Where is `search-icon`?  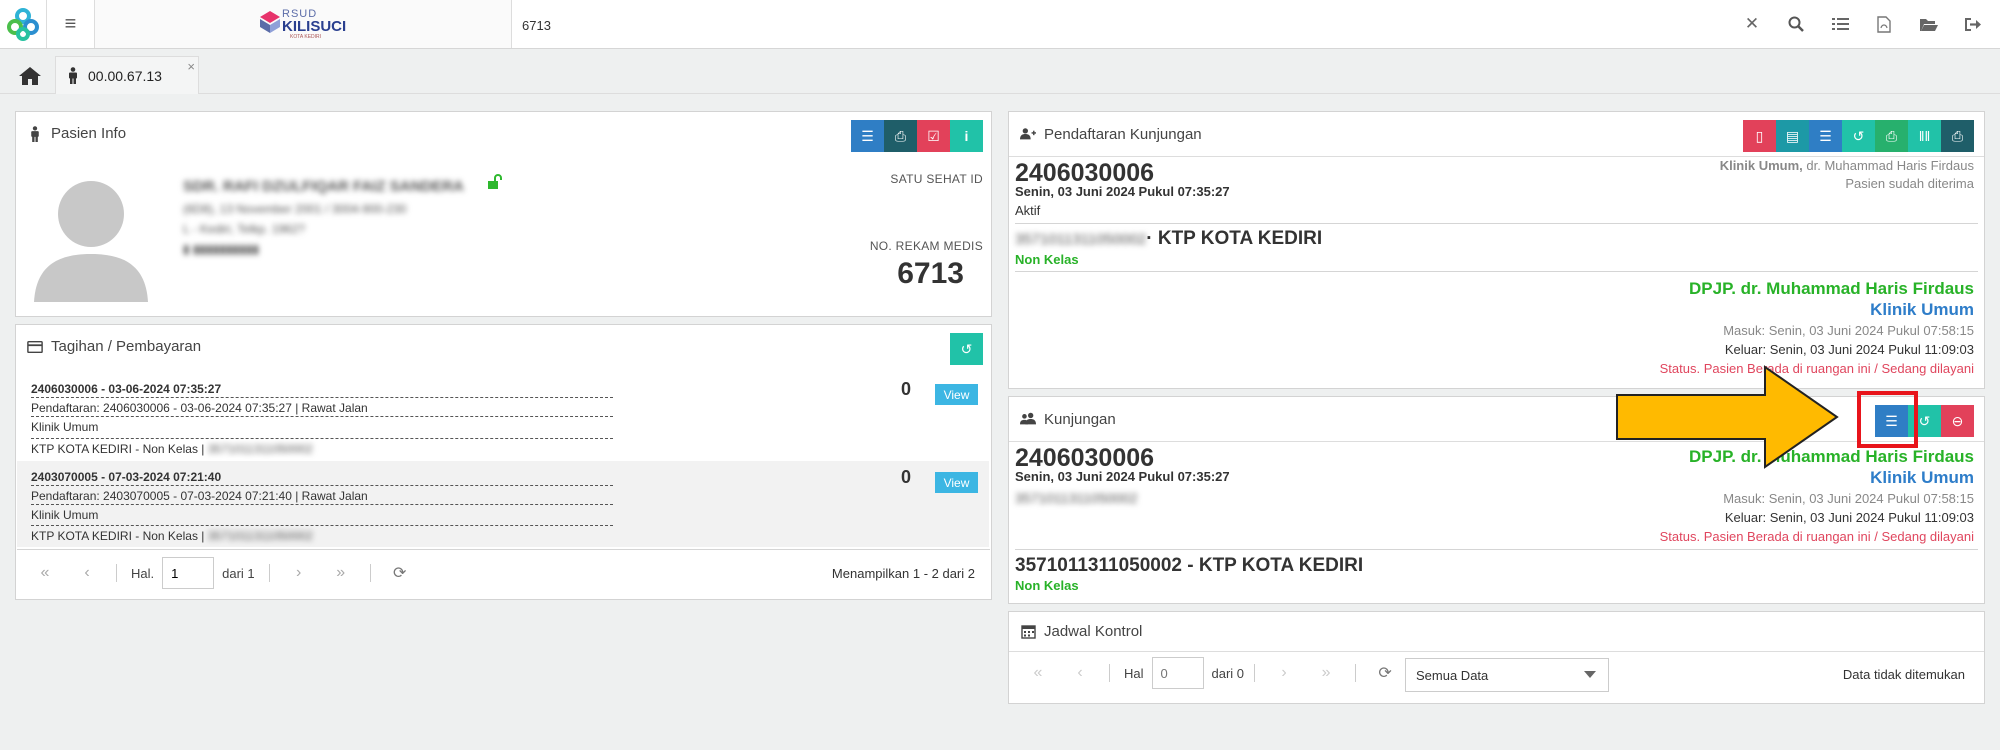
search-icon is located at coordinates (1796, 24).